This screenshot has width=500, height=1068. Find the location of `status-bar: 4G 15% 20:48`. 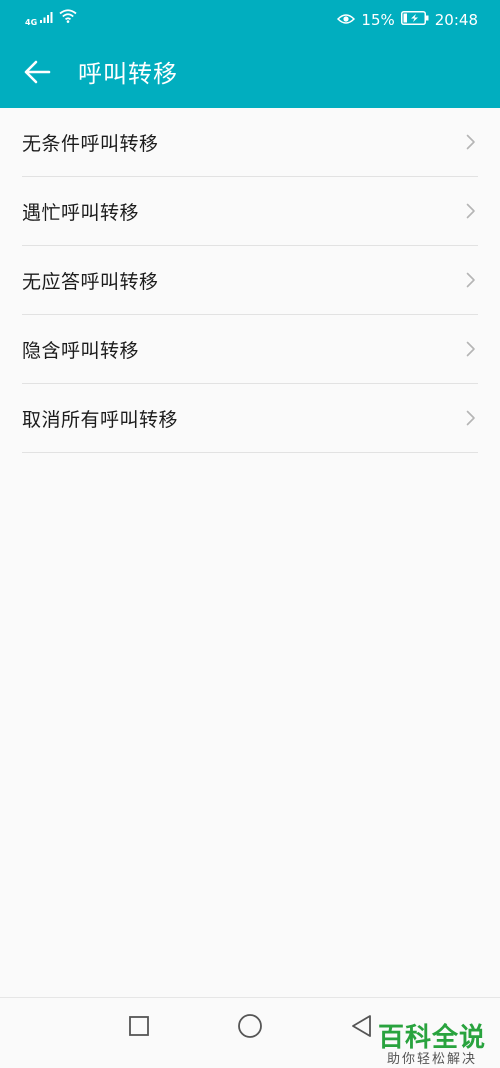

status-bar: 4G 15% 20:48 is located at coordinates (250, 20).